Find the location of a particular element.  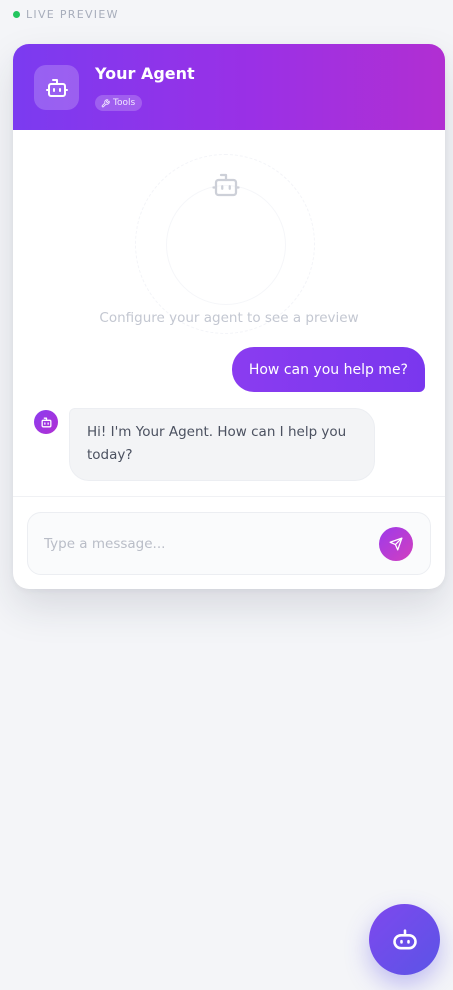

tools-badge: Tools is located at coordinates (119, 103).